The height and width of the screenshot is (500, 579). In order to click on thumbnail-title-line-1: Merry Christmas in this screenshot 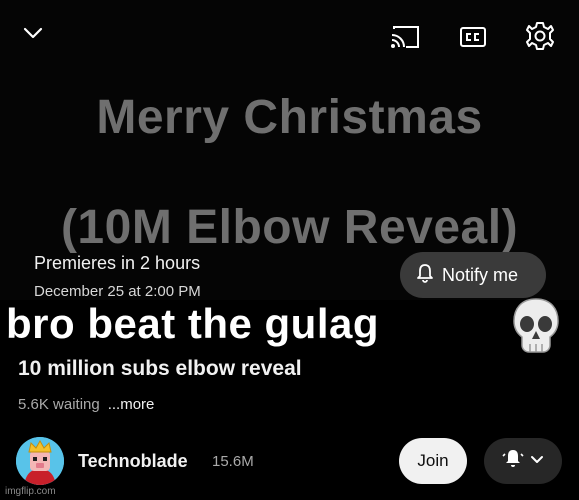, I will do `click(289, 117)`.